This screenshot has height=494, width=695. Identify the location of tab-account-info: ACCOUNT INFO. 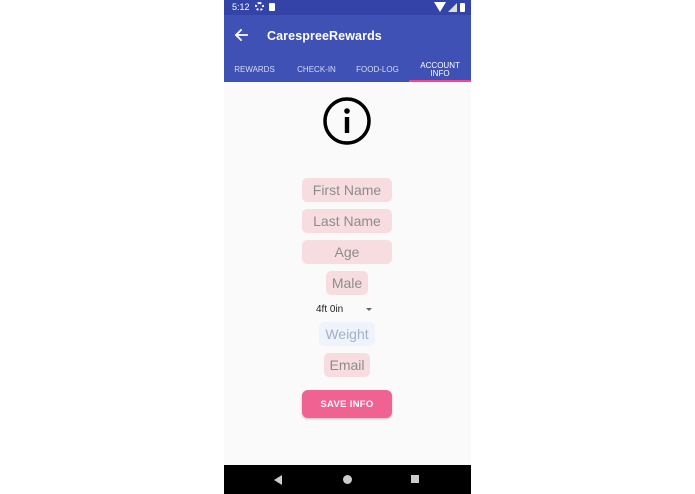
(440, 70).